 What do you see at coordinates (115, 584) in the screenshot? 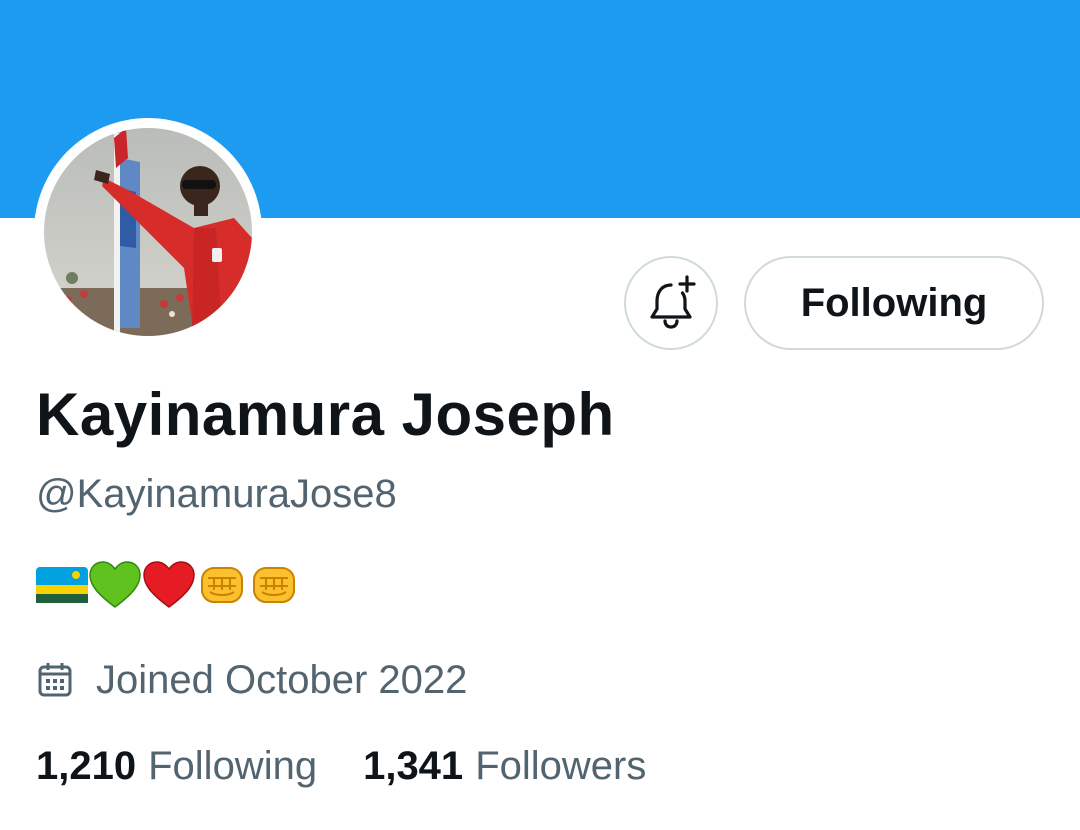
I see `green-heart-icon` at bounding box center [115, 584].